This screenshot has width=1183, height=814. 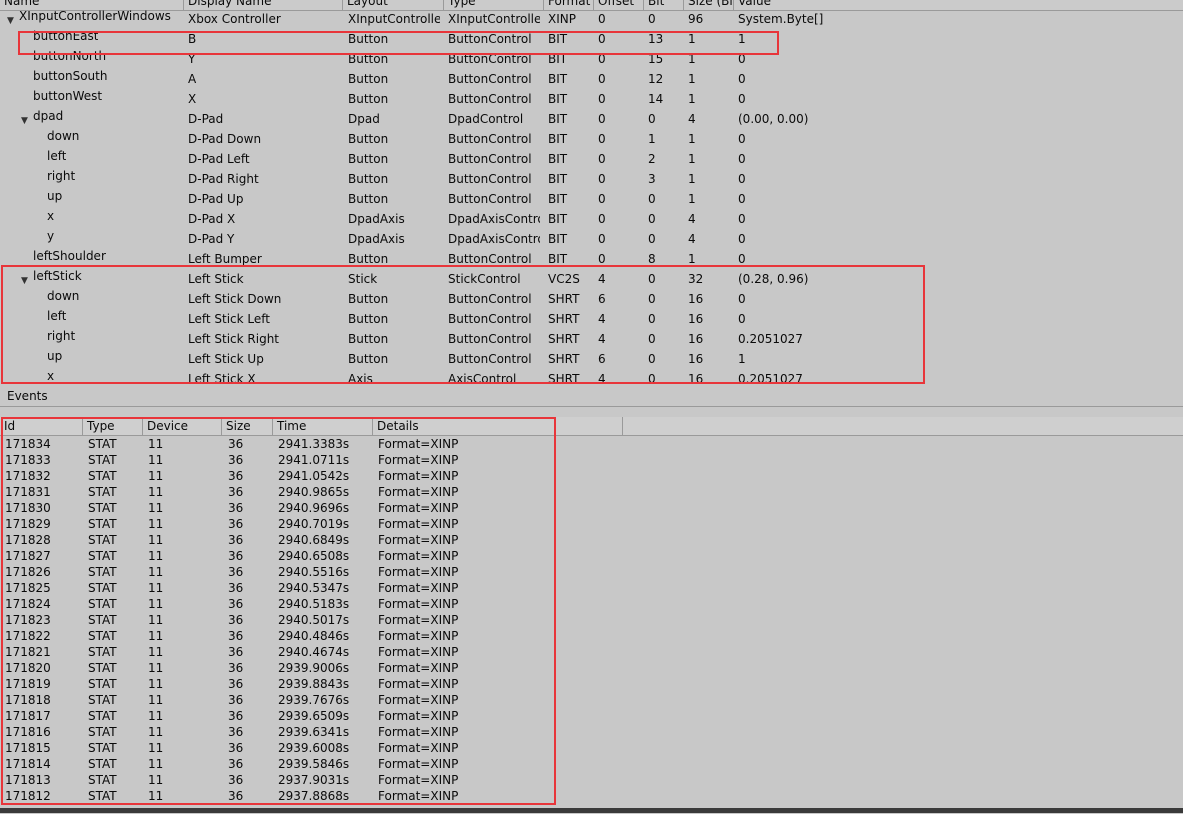 What do you see at coordinates (192, 99) in the screenshot?
I see `control-display-cell: X` at bounding box center [192, 99].